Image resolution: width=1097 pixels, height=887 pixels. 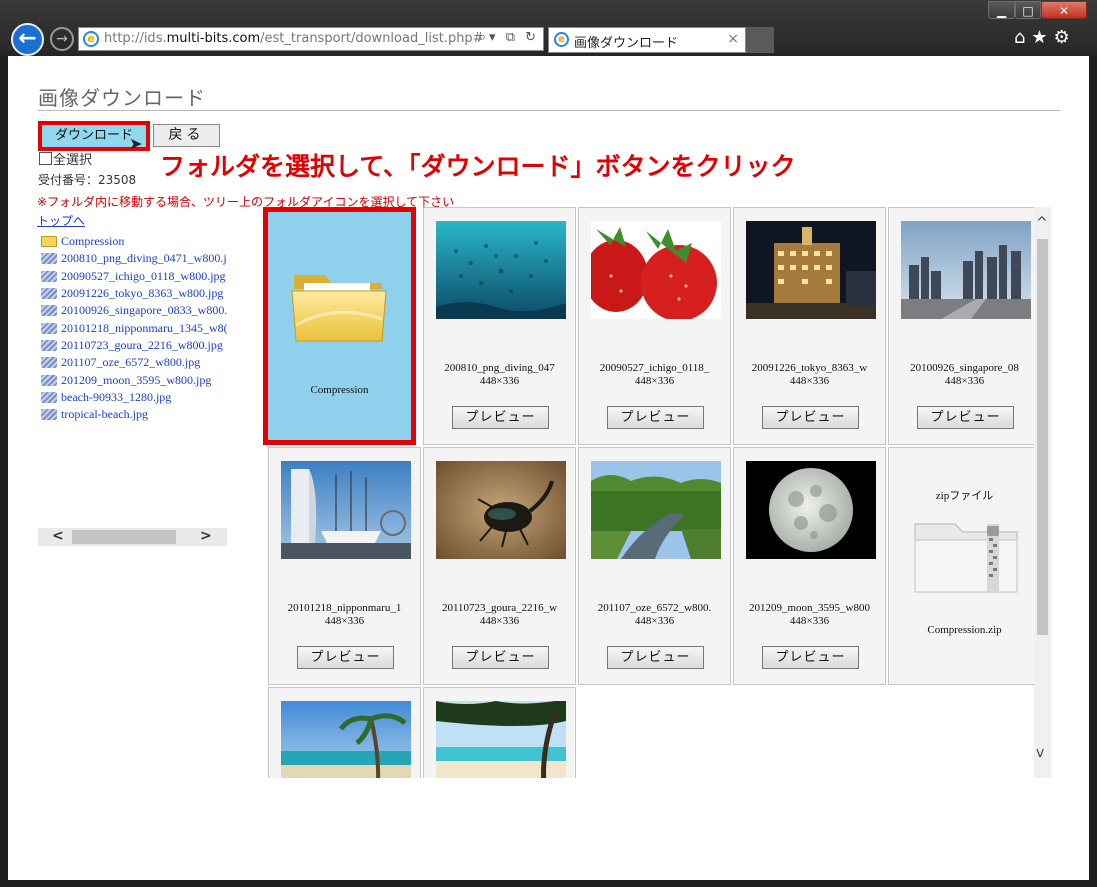 I want to click on tree-file: 20090527_ichigo_0118_w800.jpg, so click(x=134, y=276).